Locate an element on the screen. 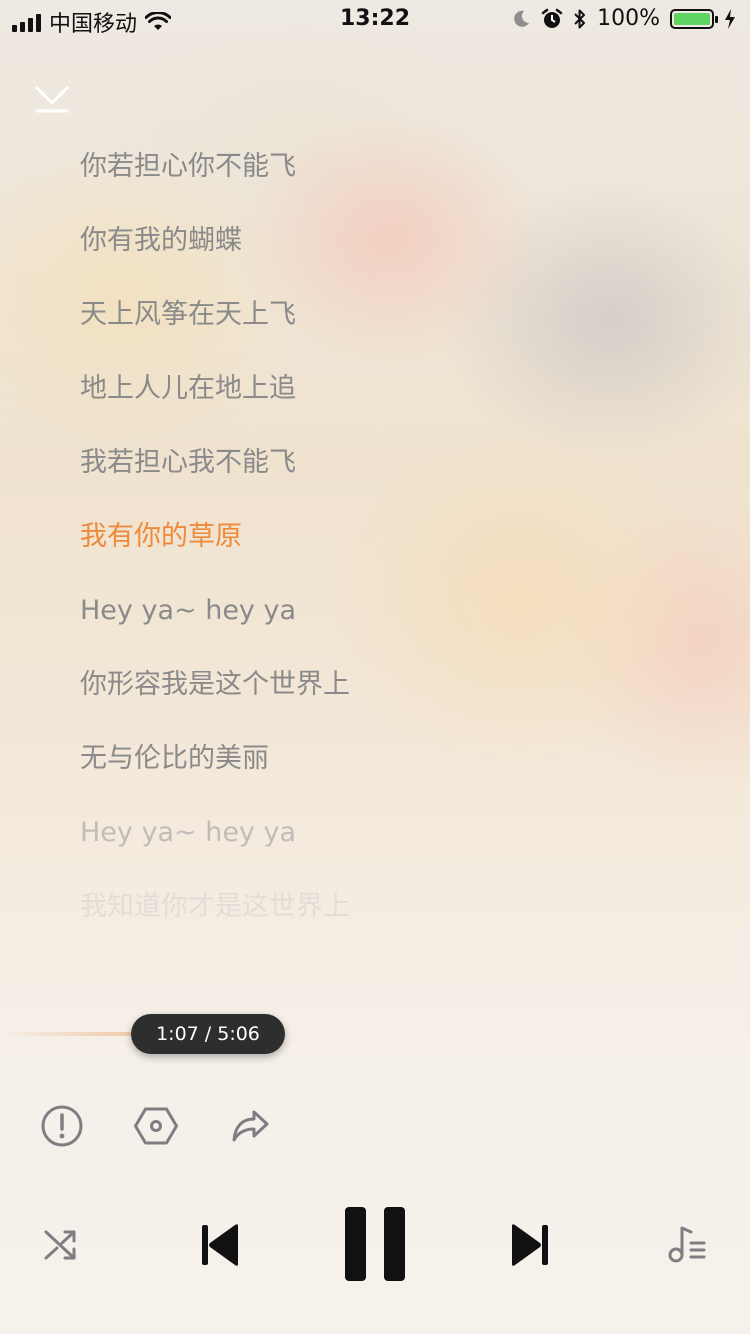 The image size is (750, 1334). battery-icon is located at coordinates (694, 18).